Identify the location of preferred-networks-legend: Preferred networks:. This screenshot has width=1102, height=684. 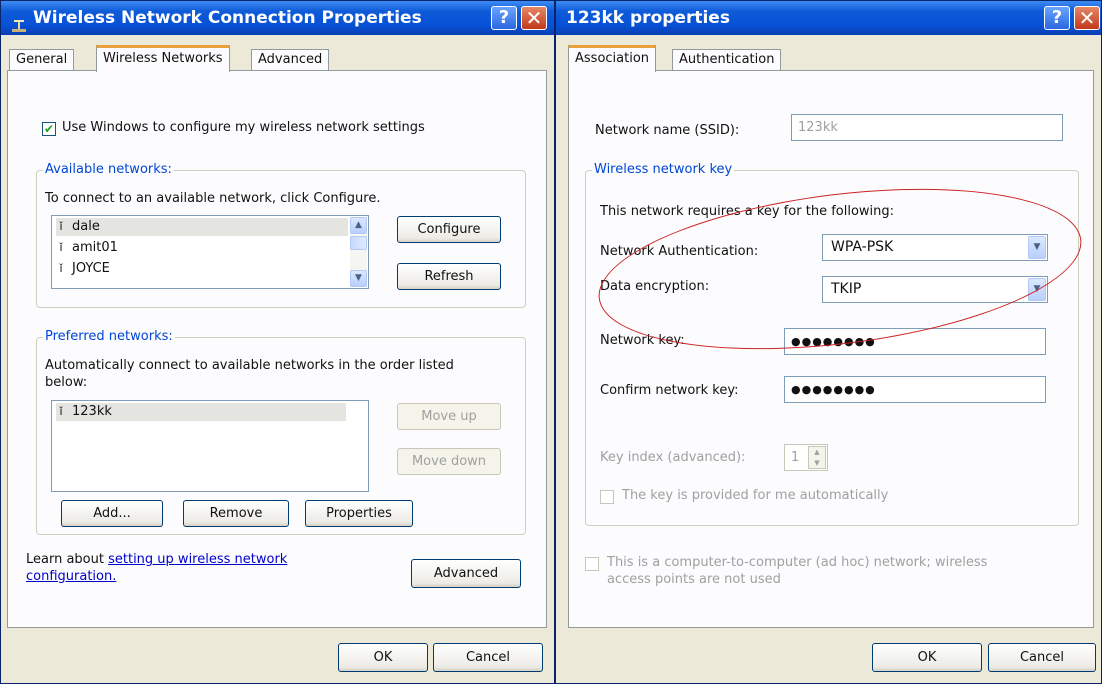
(109, 336).